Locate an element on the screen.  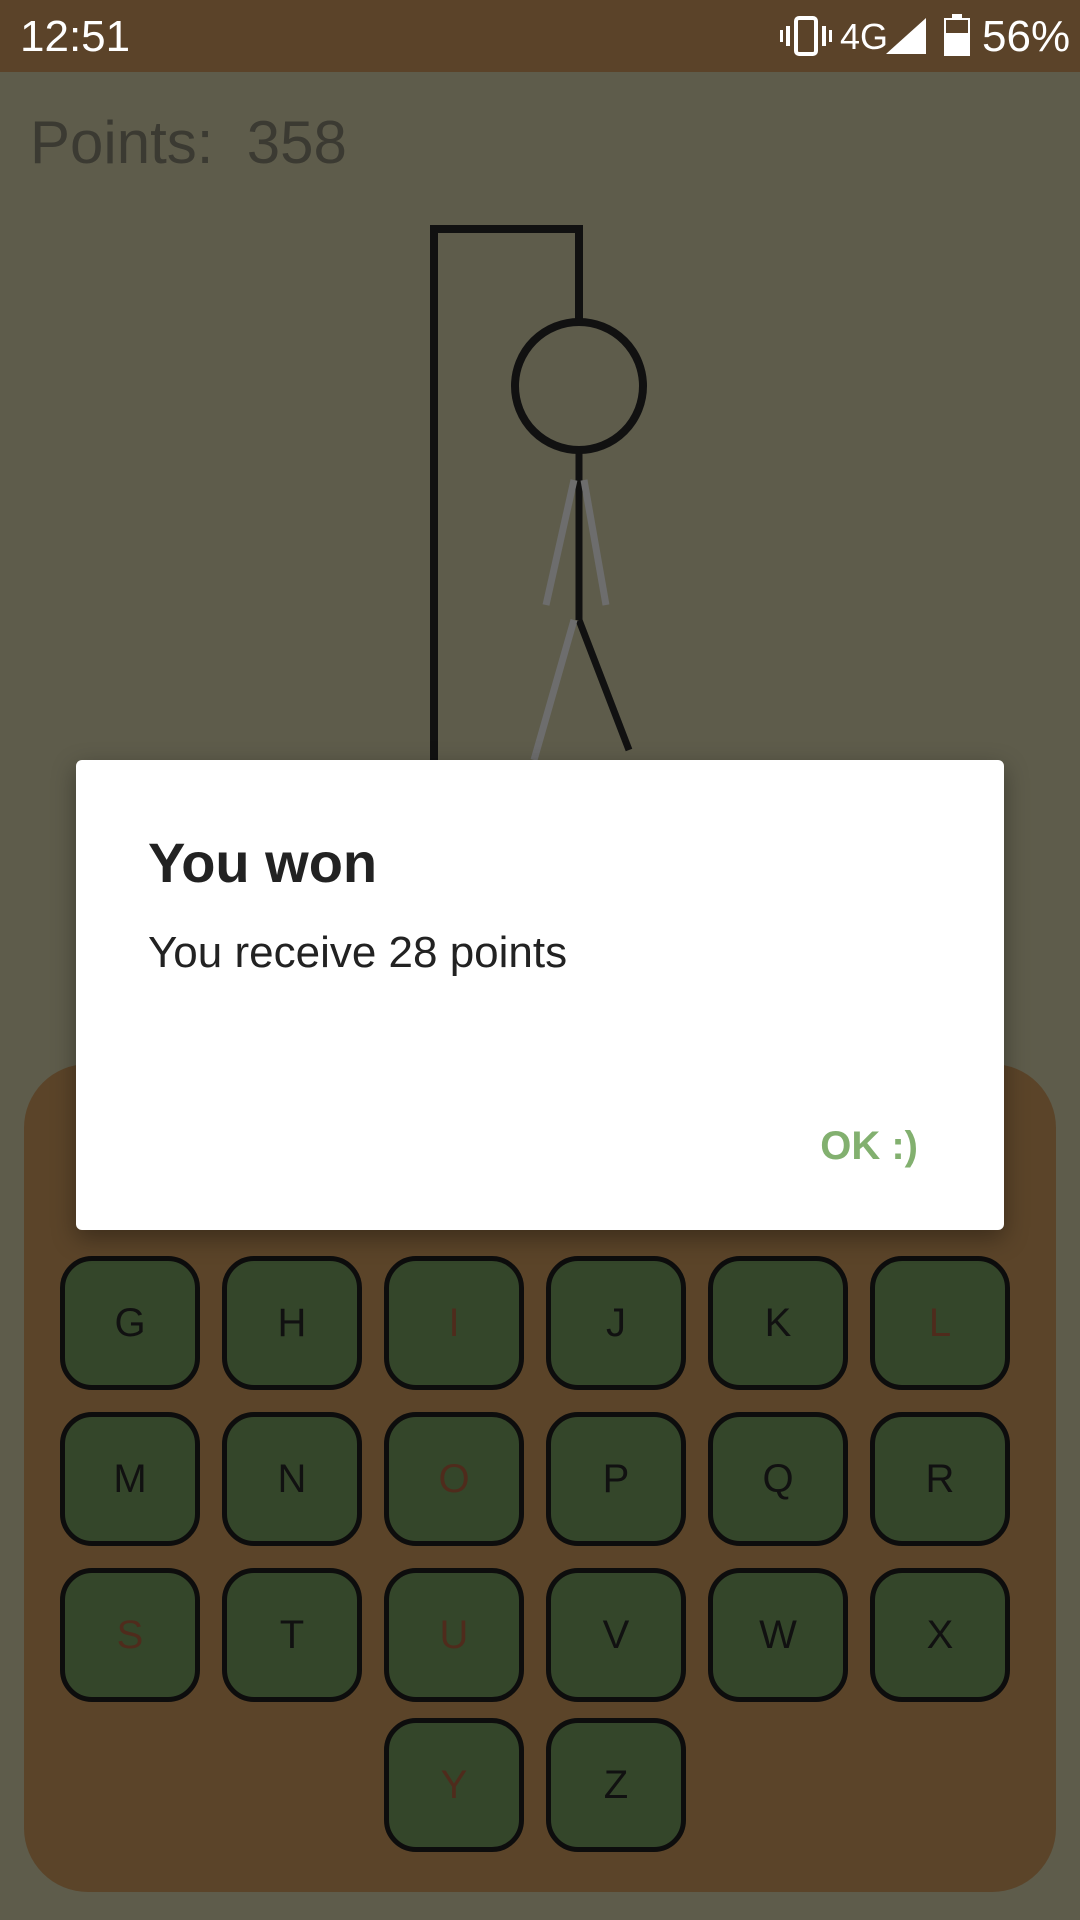
key-k: K is located at coordinates (778, 1323).